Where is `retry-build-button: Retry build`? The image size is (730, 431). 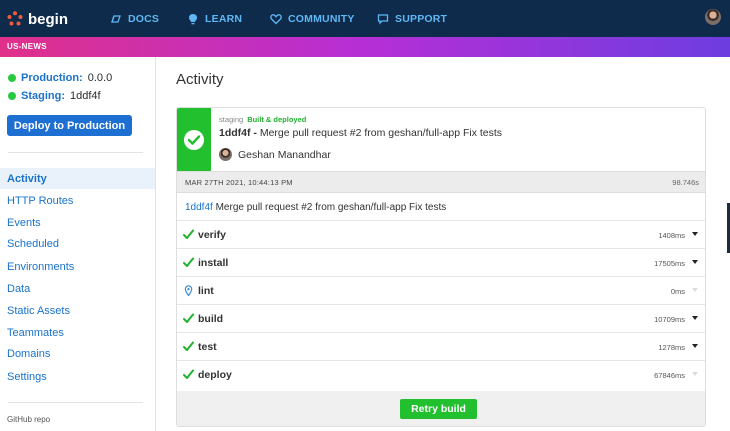
retry-build-button: Retry build is located at coordinates (438, 409).